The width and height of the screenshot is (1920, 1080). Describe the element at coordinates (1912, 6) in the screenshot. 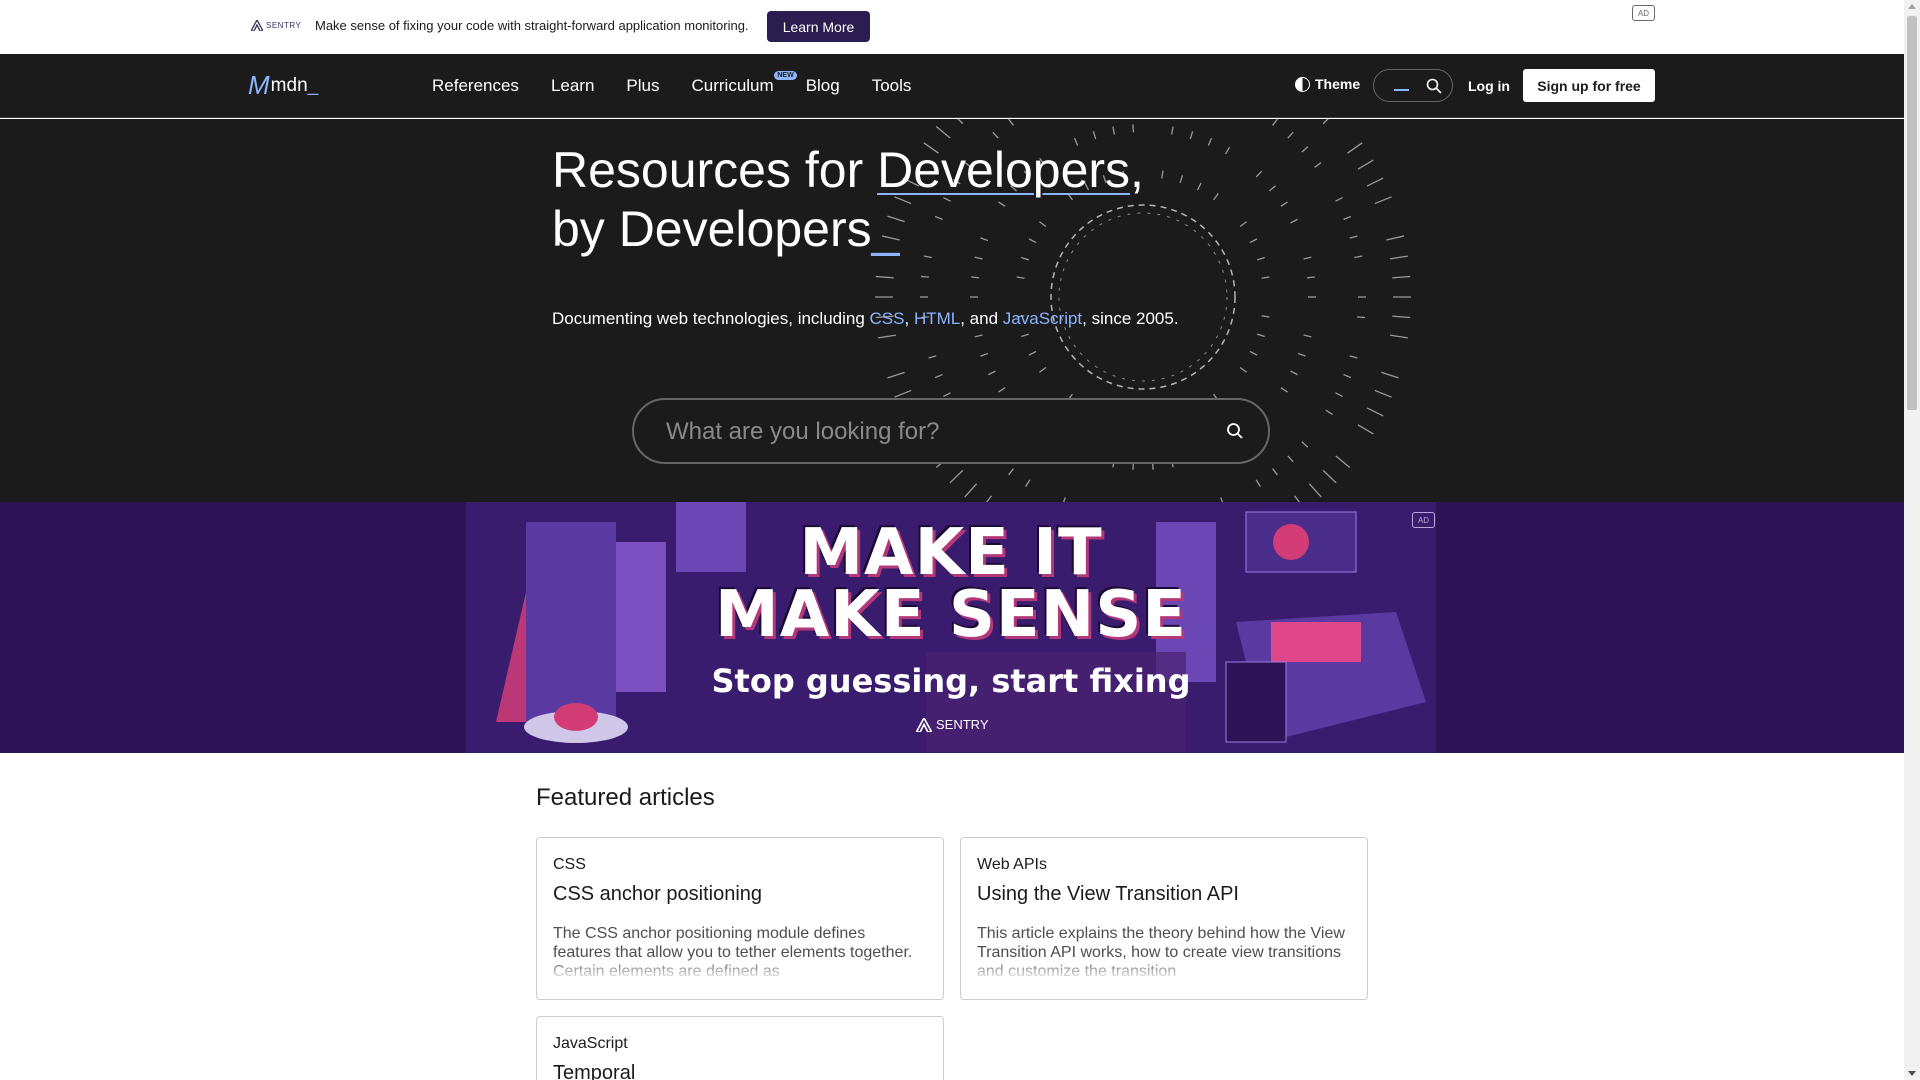

I see `scroll-up-arrow-icon` at that location.